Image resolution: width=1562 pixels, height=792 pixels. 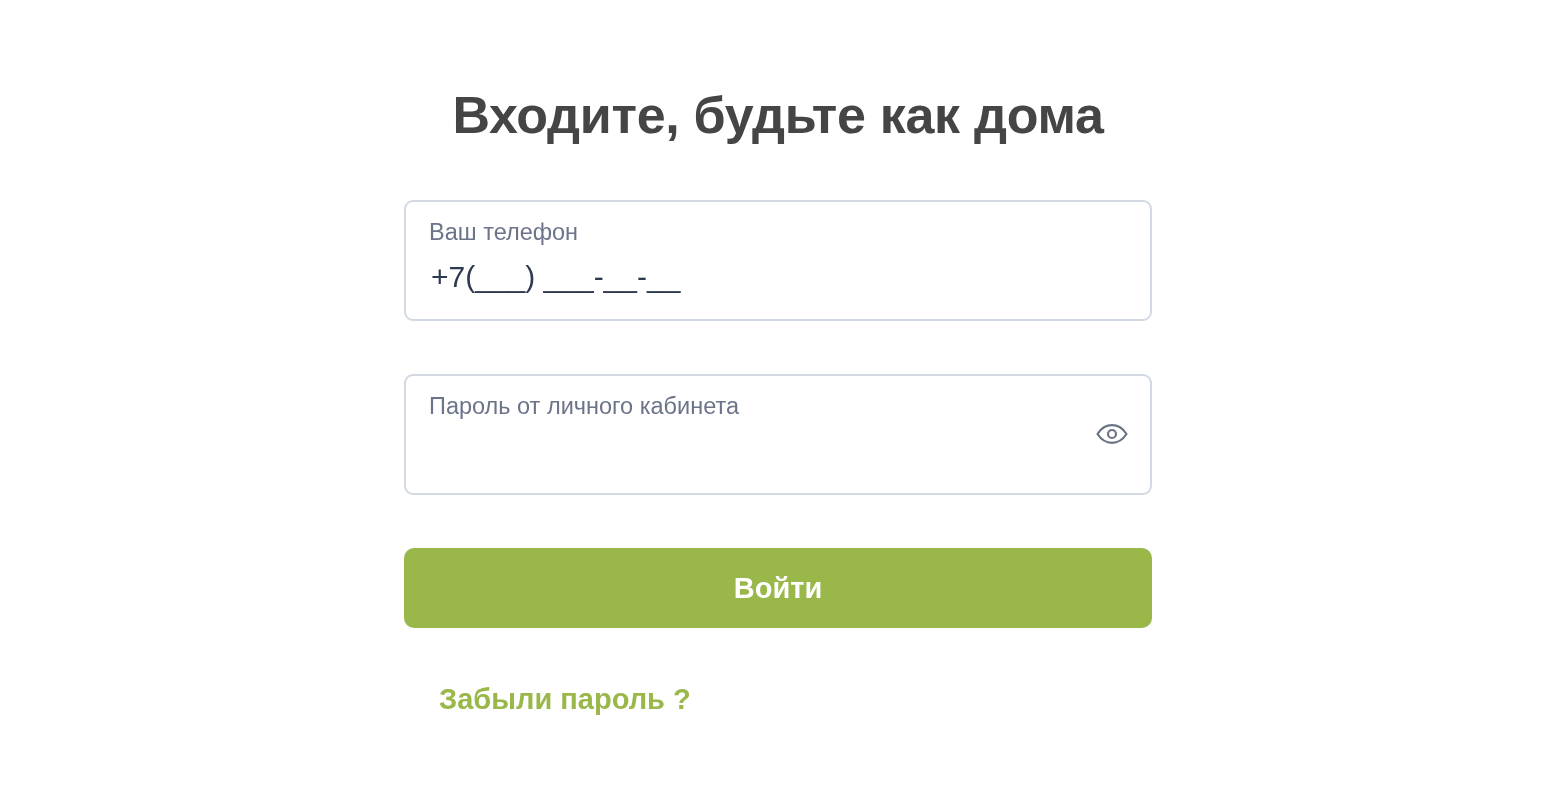 What do you see at coordinates (778, 260) in the screenshot?
I see `phone-input-field: Ваш телефон +7(___) ___-__-__` at bounding box center [778, 260].